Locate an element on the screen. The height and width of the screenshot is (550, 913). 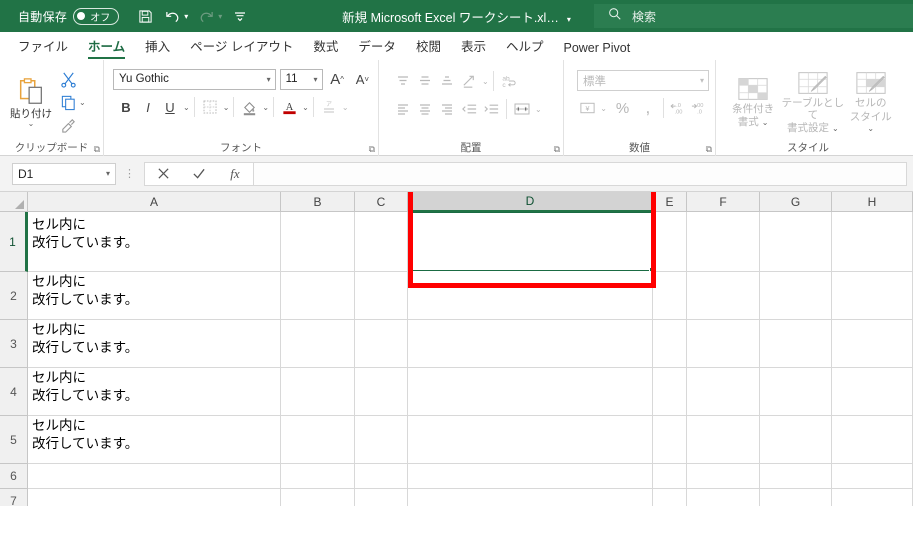
cell-h4 is located at coordinates (872, 392).